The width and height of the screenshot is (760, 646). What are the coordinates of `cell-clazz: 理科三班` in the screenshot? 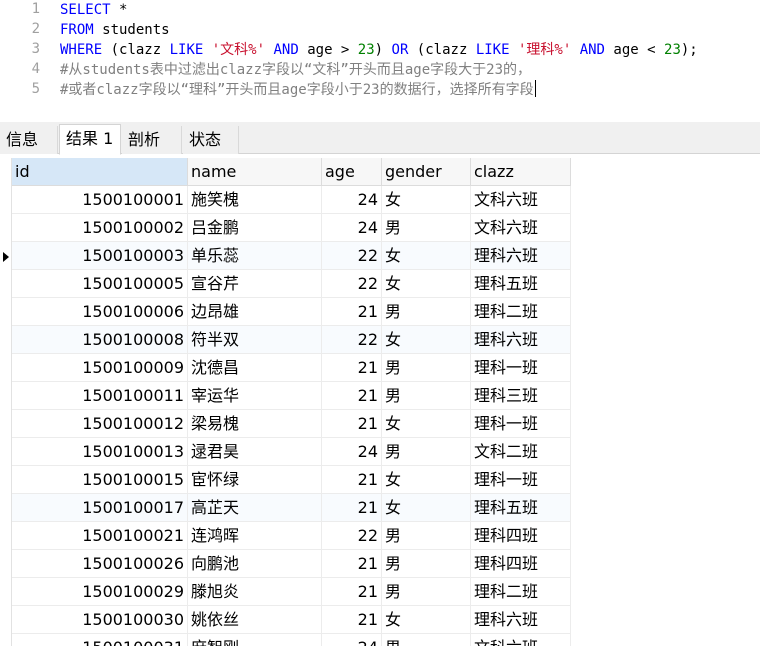 It's located at (521, 396).